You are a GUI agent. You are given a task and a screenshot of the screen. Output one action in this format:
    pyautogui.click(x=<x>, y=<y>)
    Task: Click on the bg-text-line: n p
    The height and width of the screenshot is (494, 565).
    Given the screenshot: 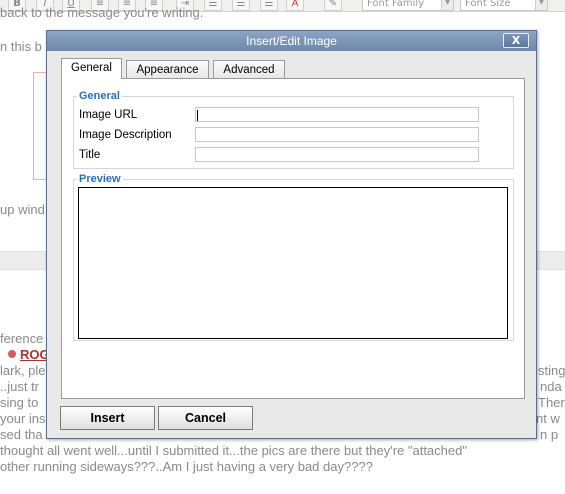 What is the action you would take?
    pyautogui.click(x=549, y=434)
    